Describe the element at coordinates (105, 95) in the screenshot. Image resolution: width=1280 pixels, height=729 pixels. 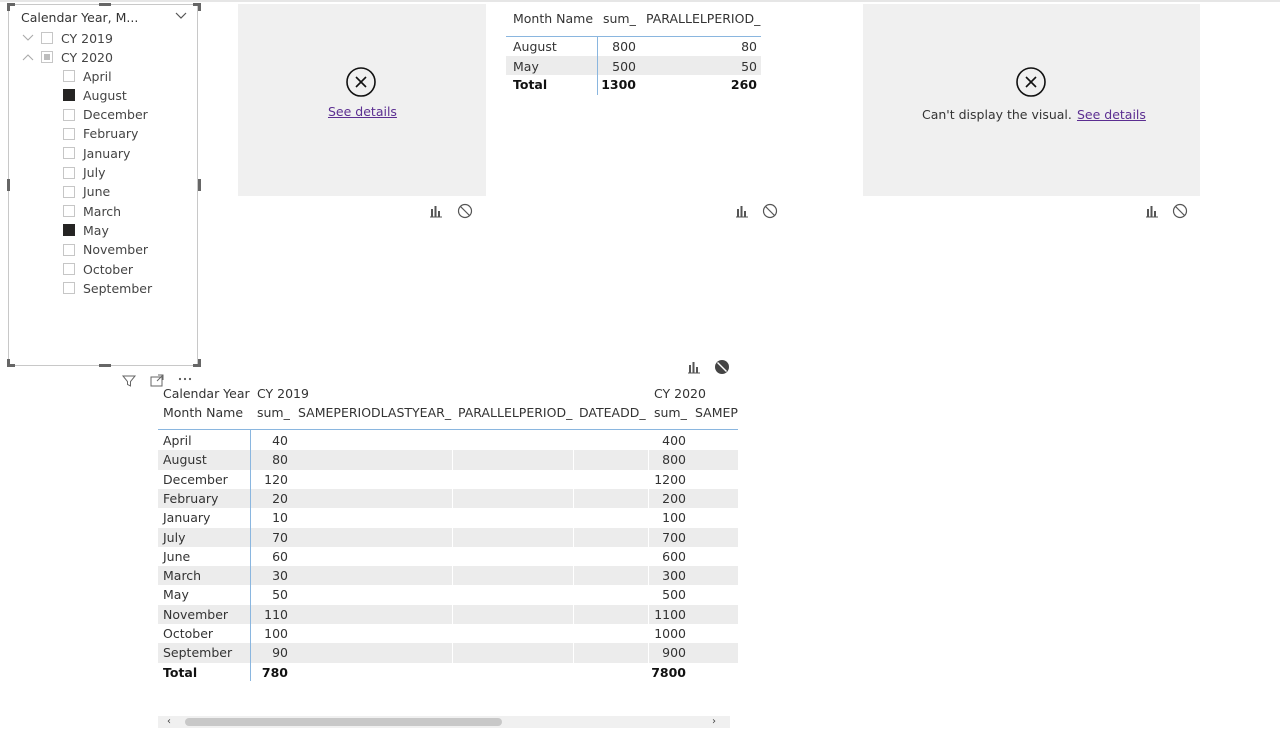
I see `slicer-month-label: August` at that location.